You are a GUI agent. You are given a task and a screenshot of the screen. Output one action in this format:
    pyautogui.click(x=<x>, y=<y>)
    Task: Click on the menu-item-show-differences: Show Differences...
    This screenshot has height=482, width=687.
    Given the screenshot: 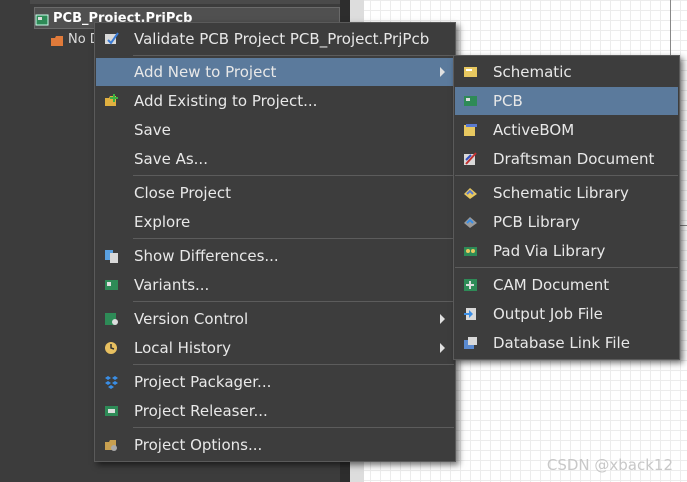 What is the action you would take?
    pyautogui.click(x=275, y=256)
    